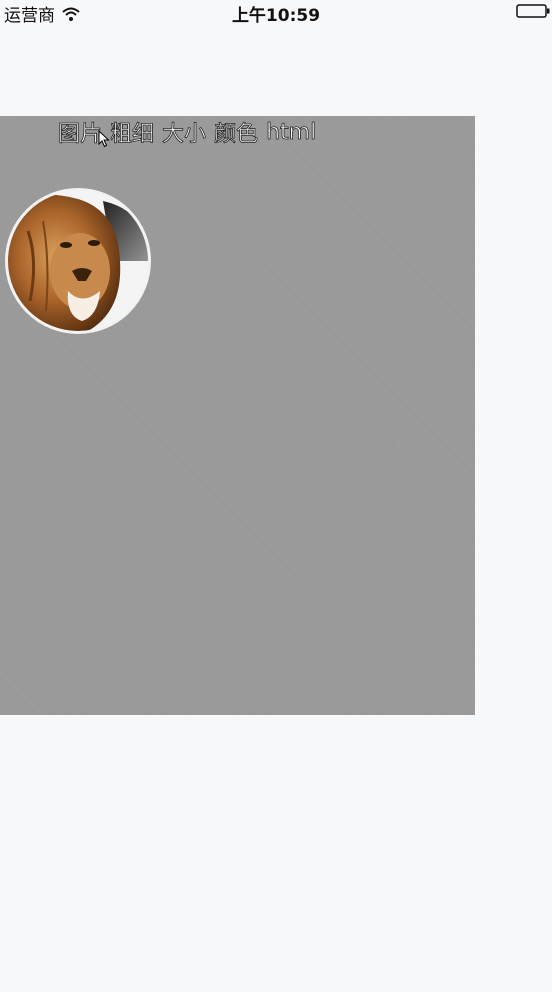 This screenshot has width=552, height=992. Describe the element at coordinates (236, 132) in the screenshot. I see `toolbar-color-button: 颜色` at that location.